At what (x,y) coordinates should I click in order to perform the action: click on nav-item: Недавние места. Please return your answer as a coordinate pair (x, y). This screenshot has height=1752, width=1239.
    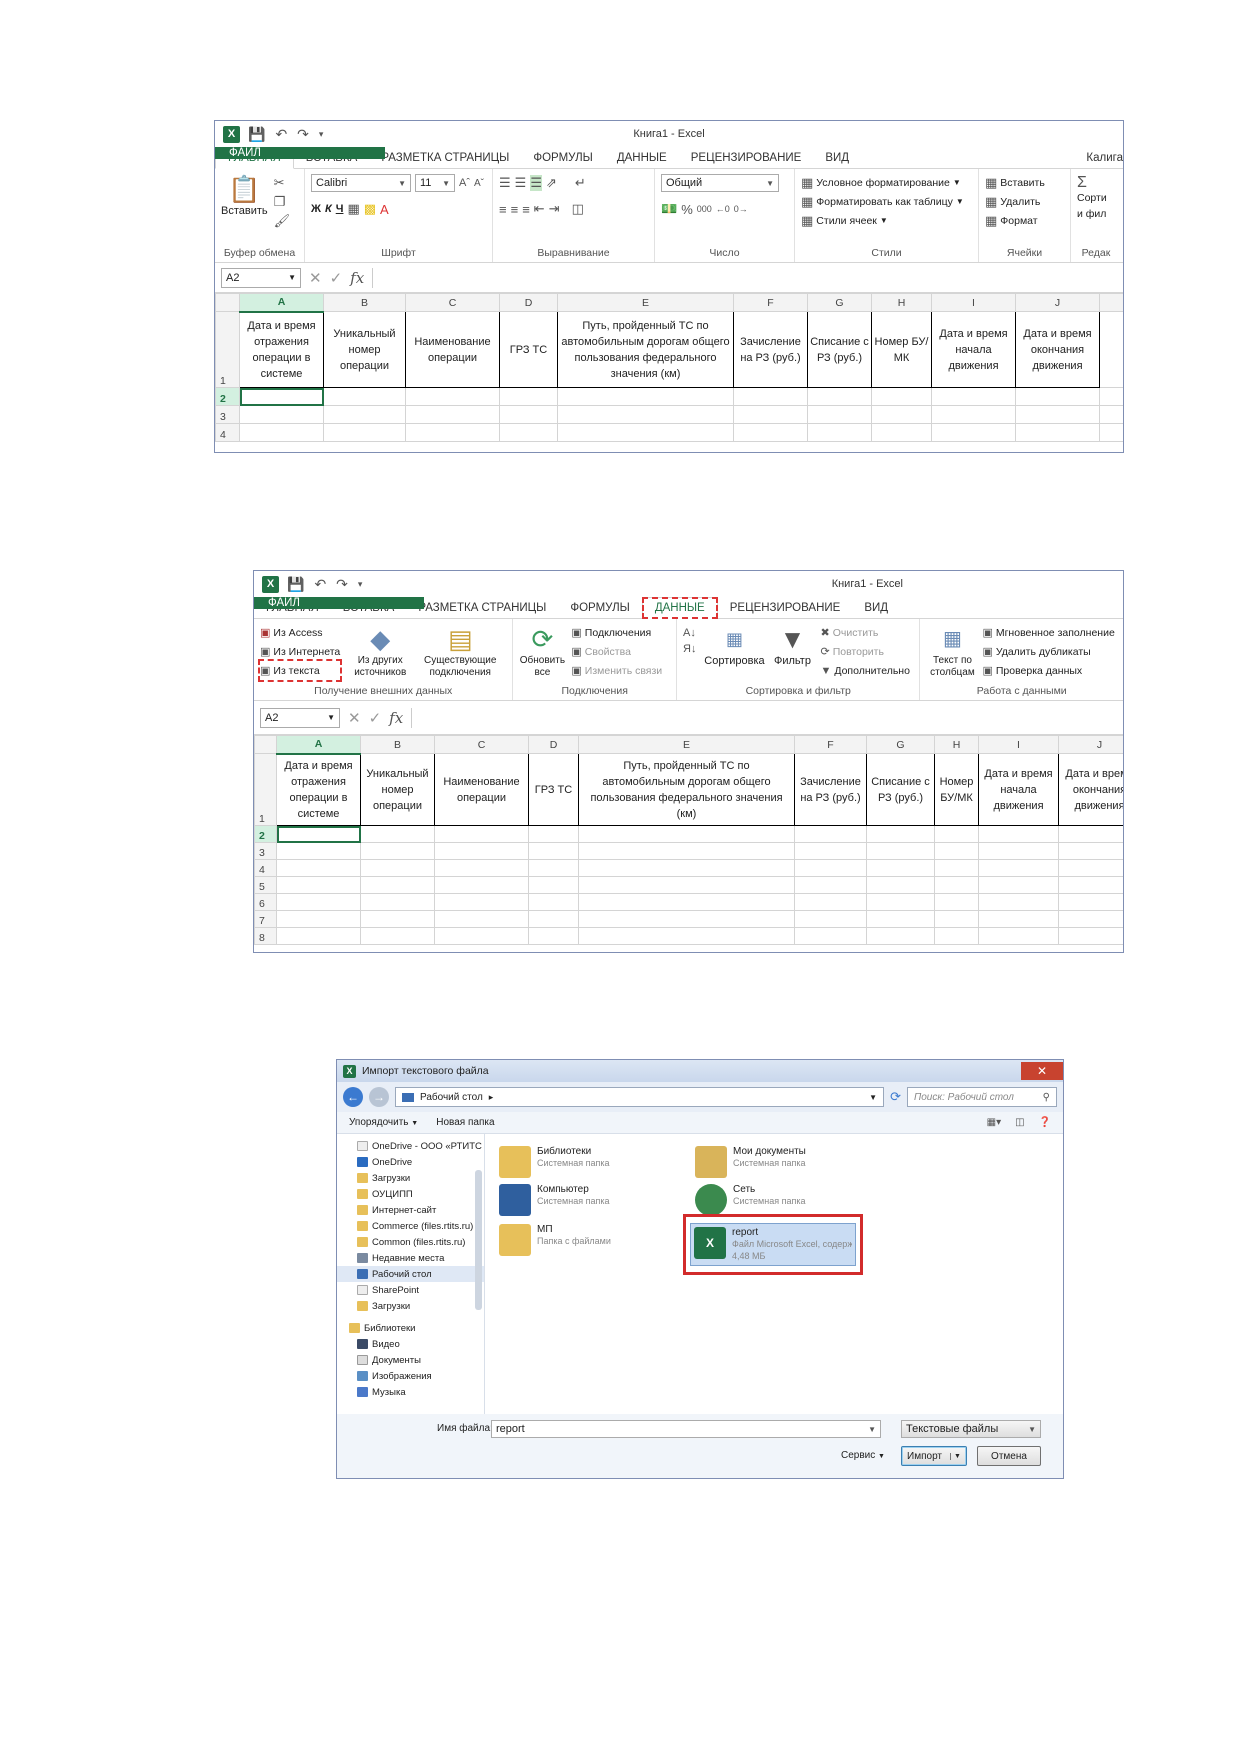
    Looking at the image, I should click on (410, 1258).